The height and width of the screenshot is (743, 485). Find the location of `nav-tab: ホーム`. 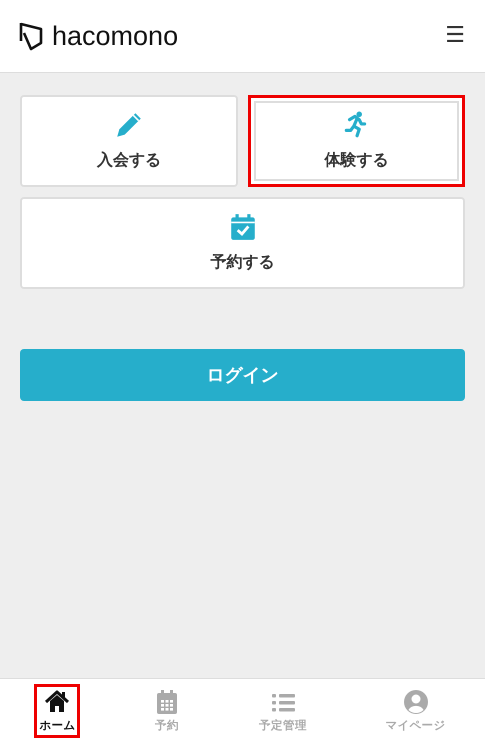

nav-tab: ホーム is located at coordinates (57, 711).